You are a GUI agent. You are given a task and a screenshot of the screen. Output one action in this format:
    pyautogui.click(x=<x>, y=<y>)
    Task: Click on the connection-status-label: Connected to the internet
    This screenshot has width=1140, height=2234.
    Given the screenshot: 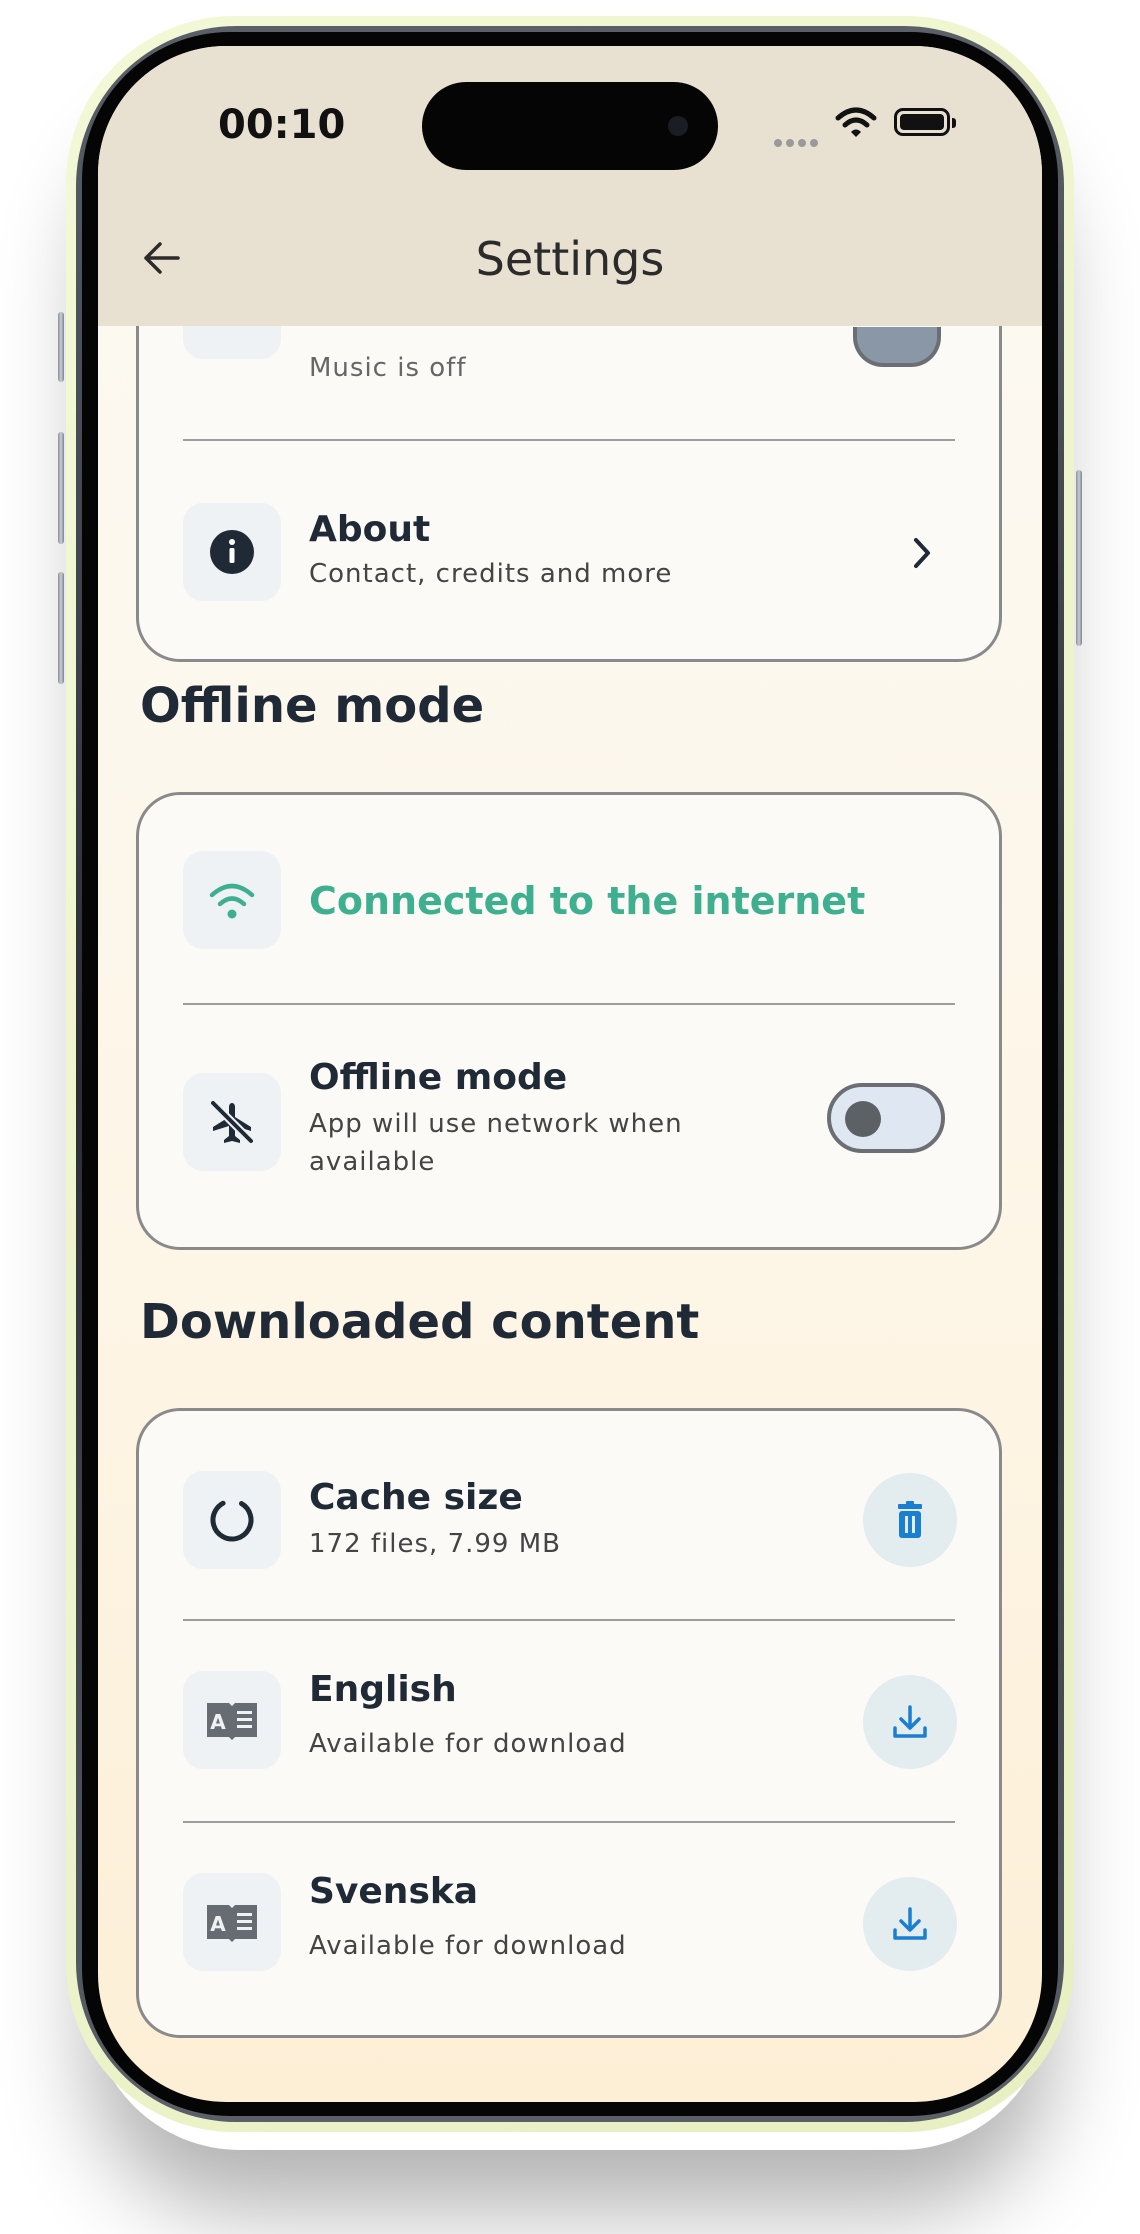 What is the action you would take?
    pyautogui.click(x=587, y=901)
    